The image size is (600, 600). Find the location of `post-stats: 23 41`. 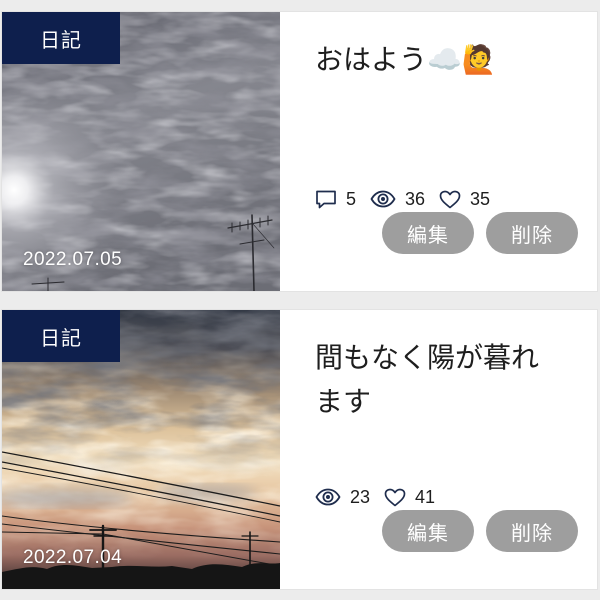

post-stats: 23 41 is located at coordinates (382, 497).